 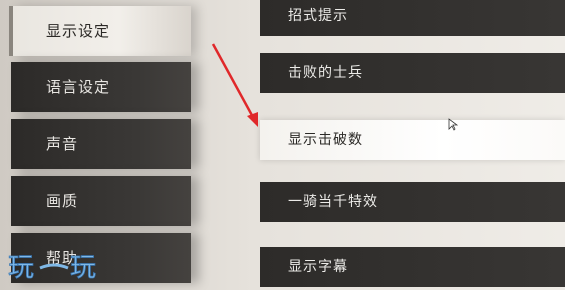 What do you see at coordinates (252, 119) in the screenshot?
I see `arrow-head` at bounding box center [252, 119].